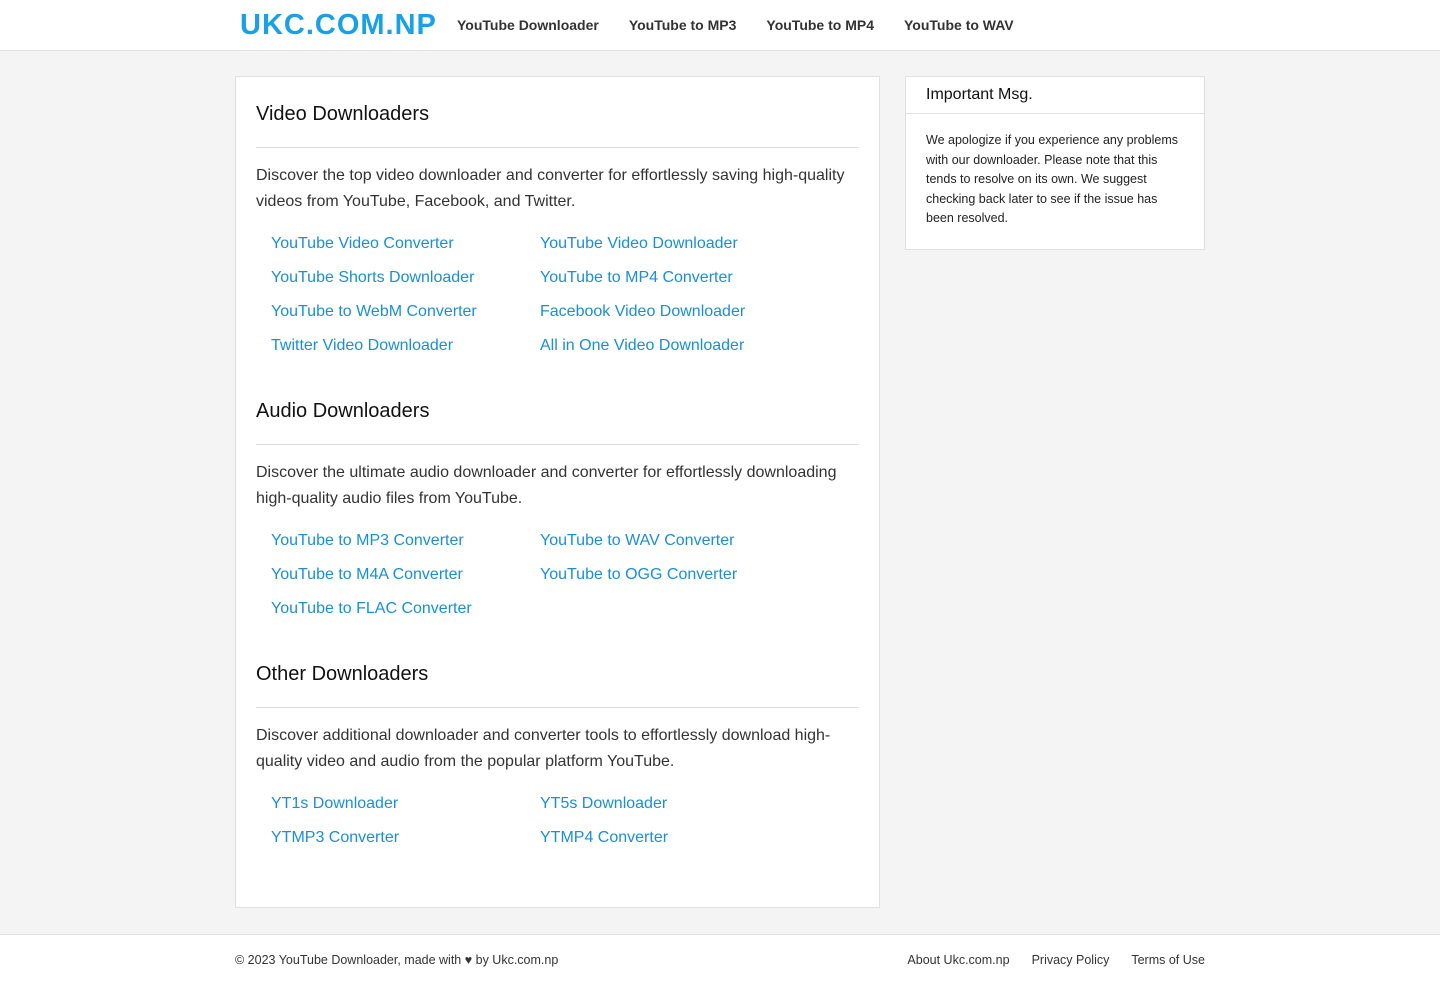  I want to click on link-ytmp3-converter: YTMP3 Converter, so click(405, 838).